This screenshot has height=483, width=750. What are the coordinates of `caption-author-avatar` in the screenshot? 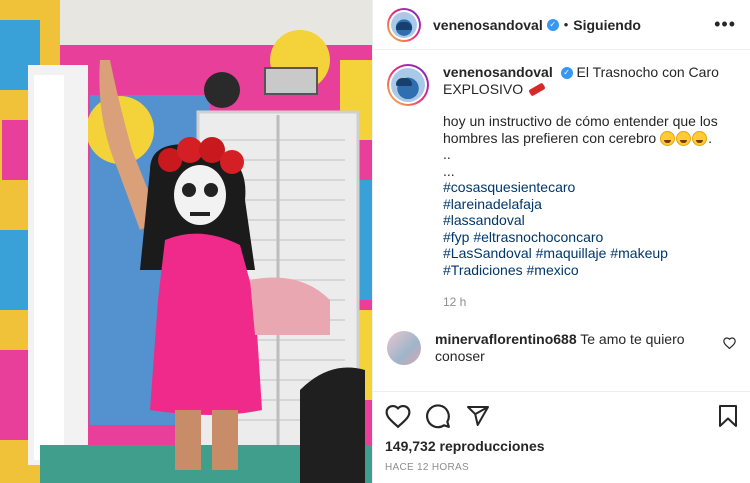 It's located at (408, 85).